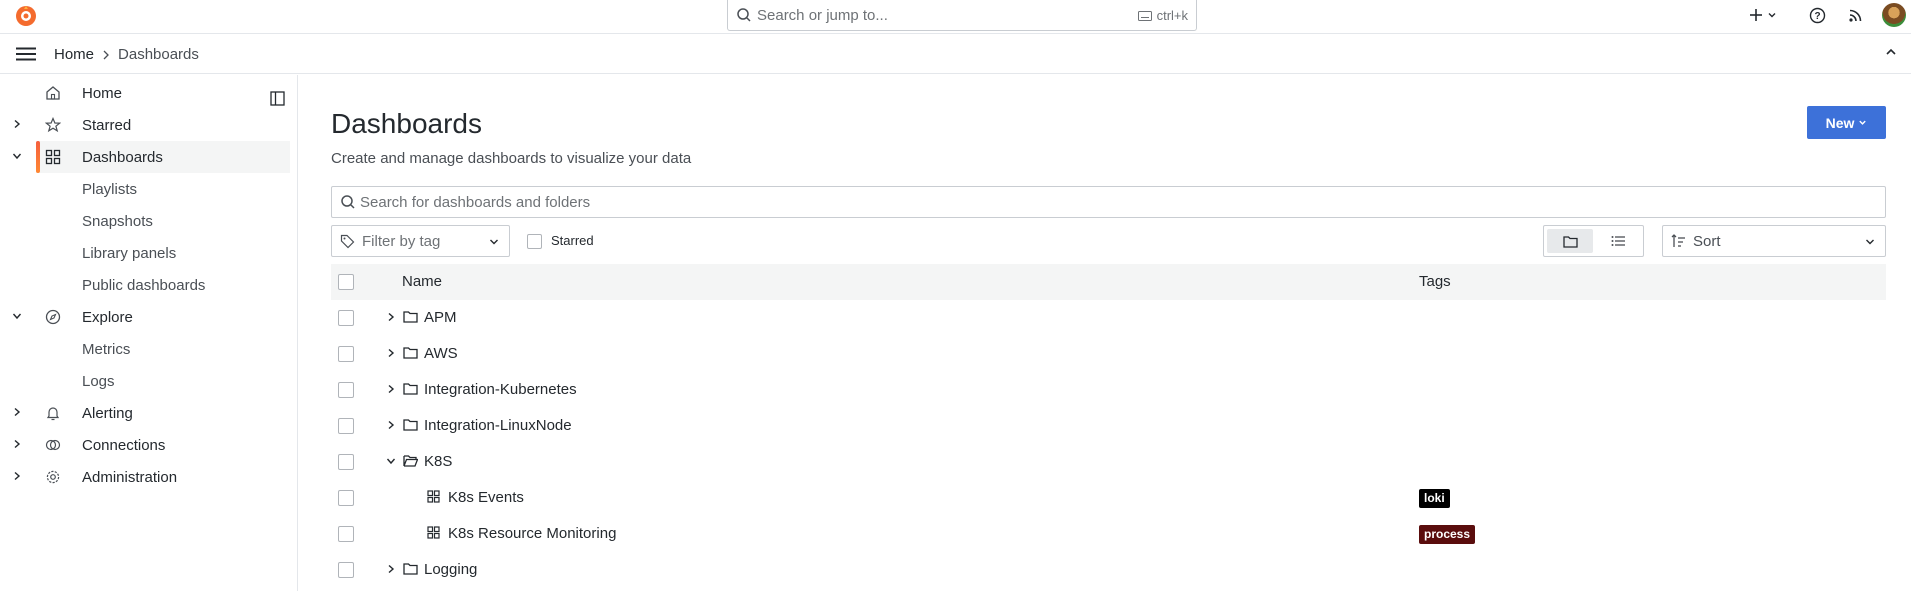  What do you see at coordinates (158, 54) in the screenshot?
I see `breadcrumb-current: Dashboards` at bounding box center [158, 54].